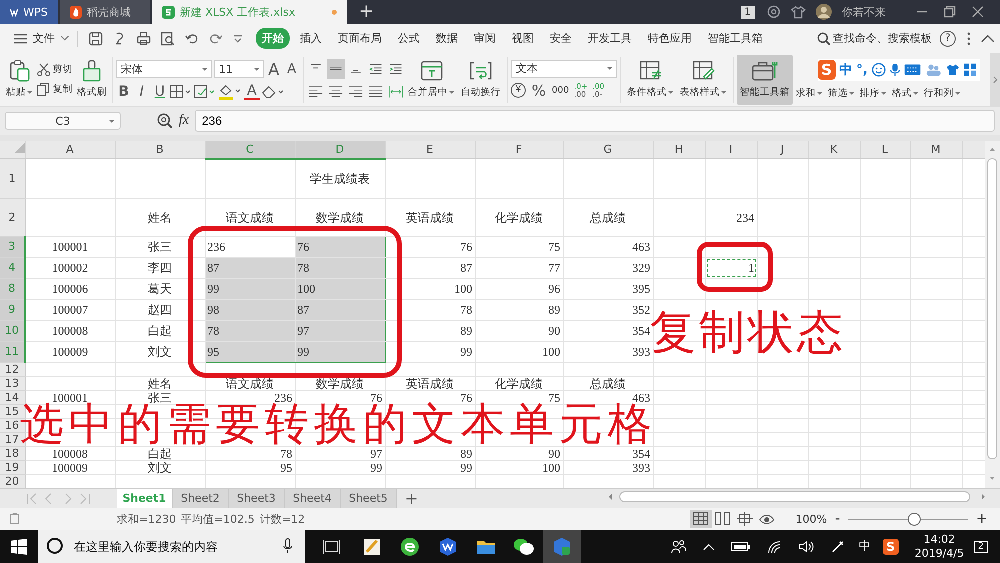  Describe the element at coordinates (292, 69) in the screenshot. I see `shrink-font-button: A` at that location.